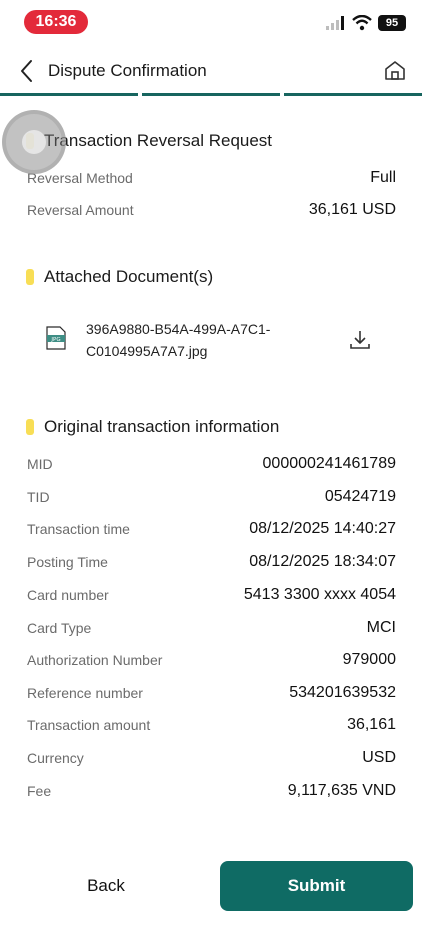 The height and width of the screenshot is (945, 422). I want to click on submit-button: Submit, so click(316, 886).